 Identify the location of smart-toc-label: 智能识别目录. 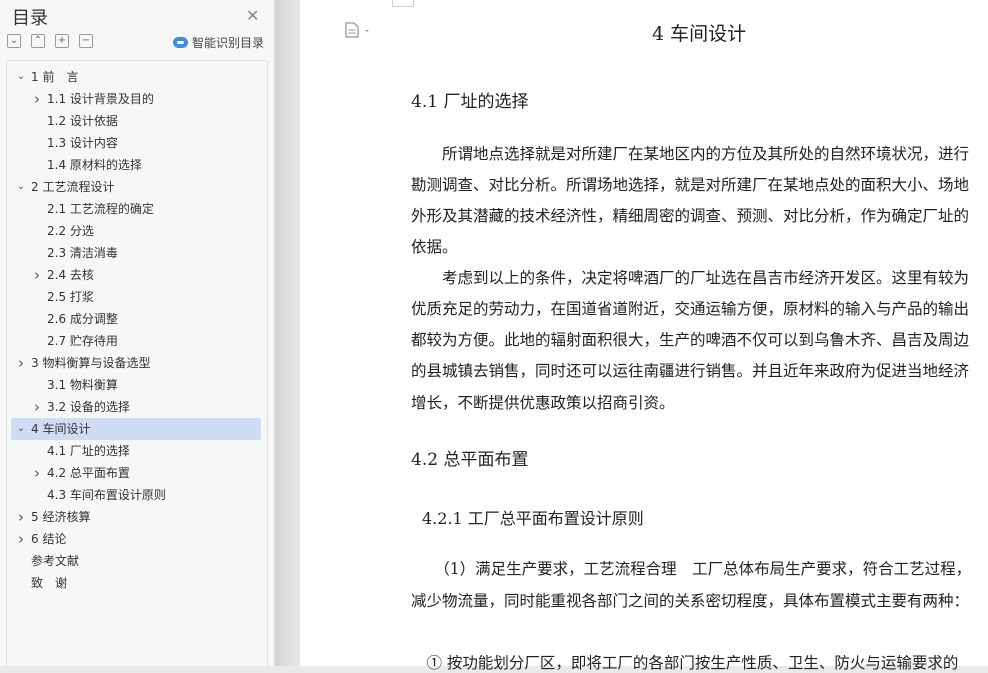
(228, 43).